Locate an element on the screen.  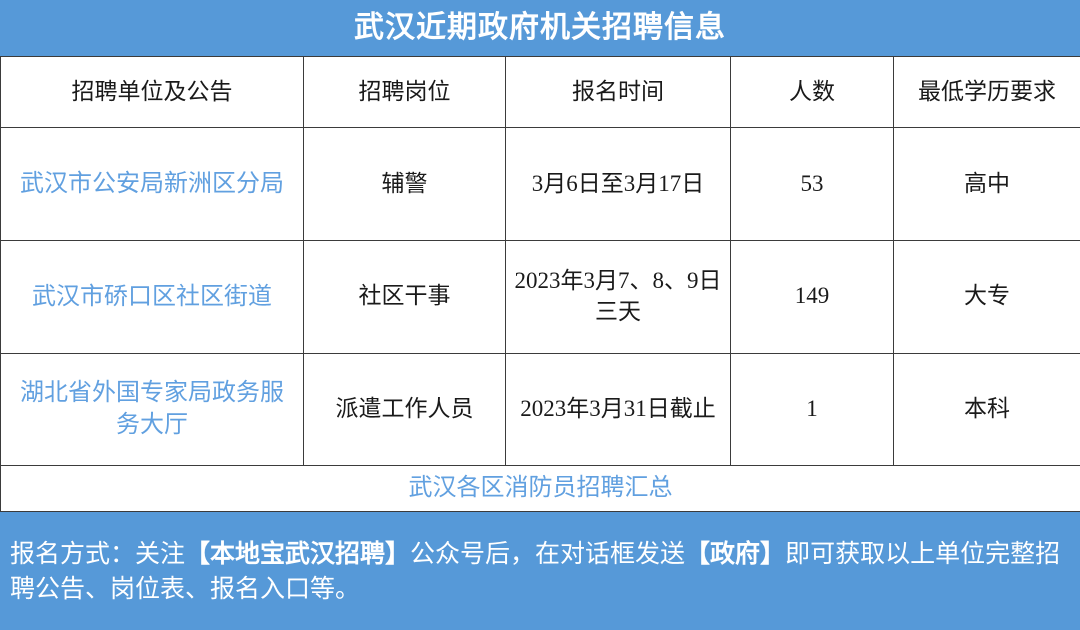
cell-signup-time: 2023年3月7、8、9日三天 is located at coordinates (618, 296).